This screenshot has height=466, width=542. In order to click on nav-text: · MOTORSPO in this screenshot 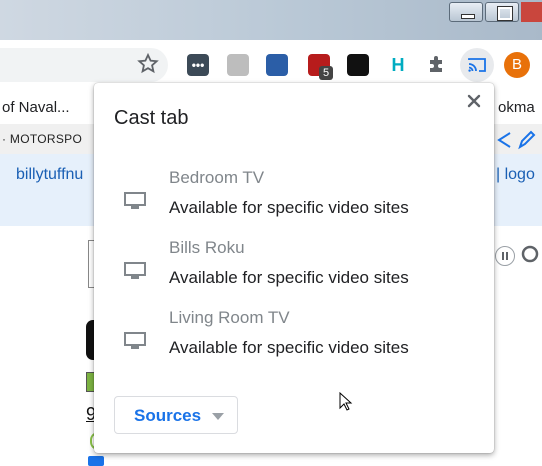, I will do `click(42, 139)`.